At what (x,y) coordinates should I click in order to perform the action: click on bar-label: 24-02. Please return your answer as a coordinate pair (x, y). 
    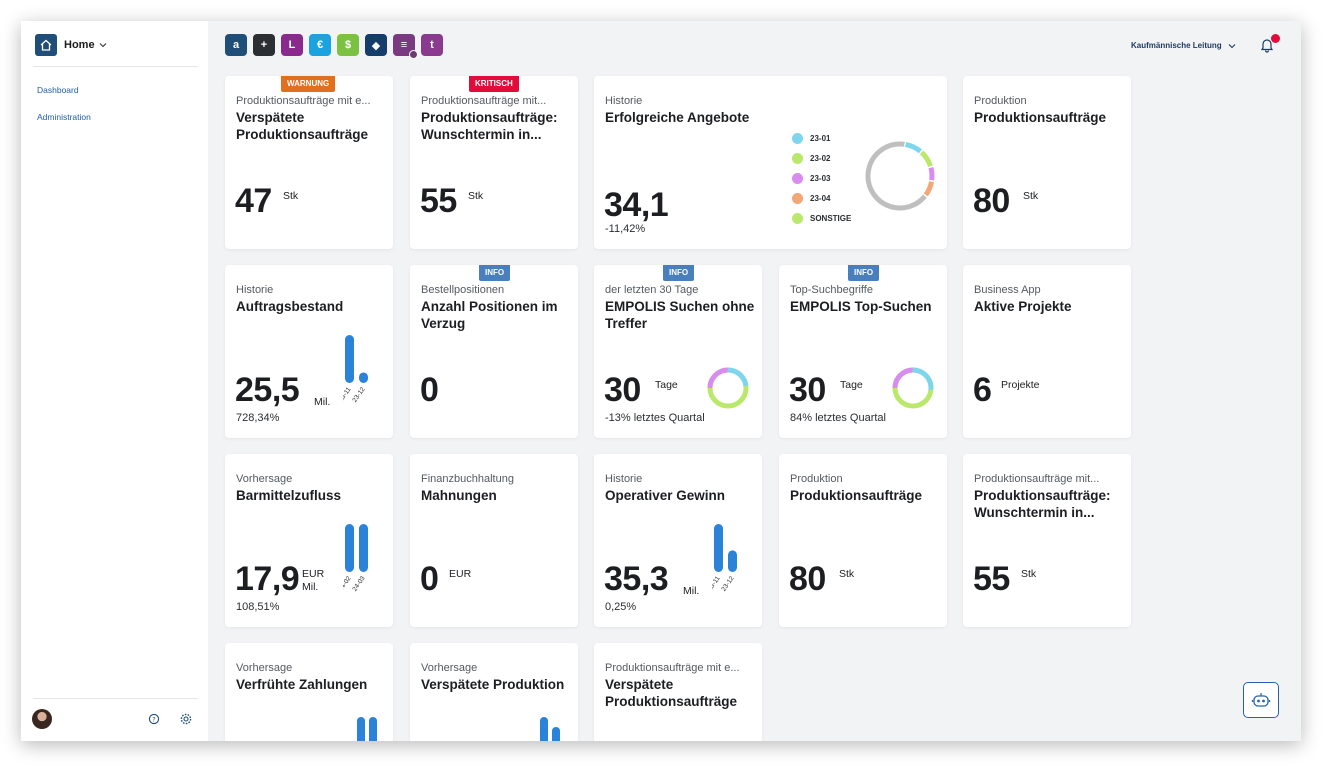
    Looking at the image, I should click on (348, 584).